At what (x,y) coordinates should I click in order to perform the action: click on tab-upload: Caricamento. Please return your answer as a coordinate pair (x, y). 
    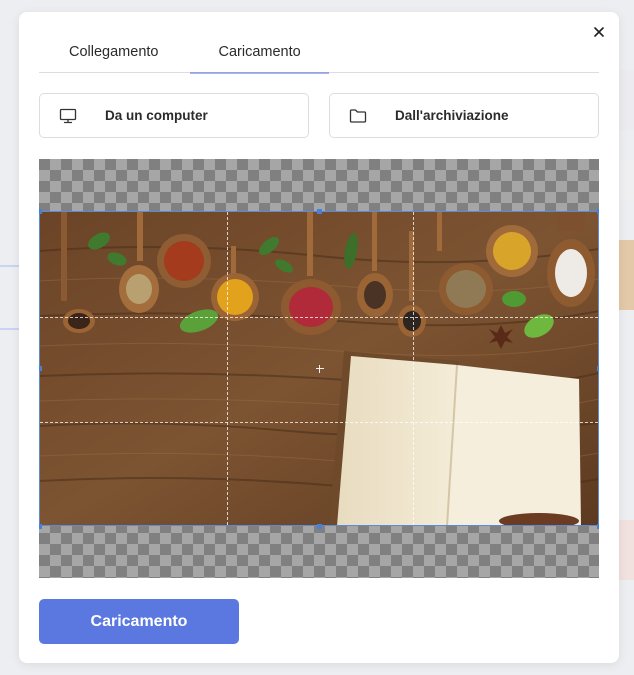
    Looking at the image, I should click on (259, 51).